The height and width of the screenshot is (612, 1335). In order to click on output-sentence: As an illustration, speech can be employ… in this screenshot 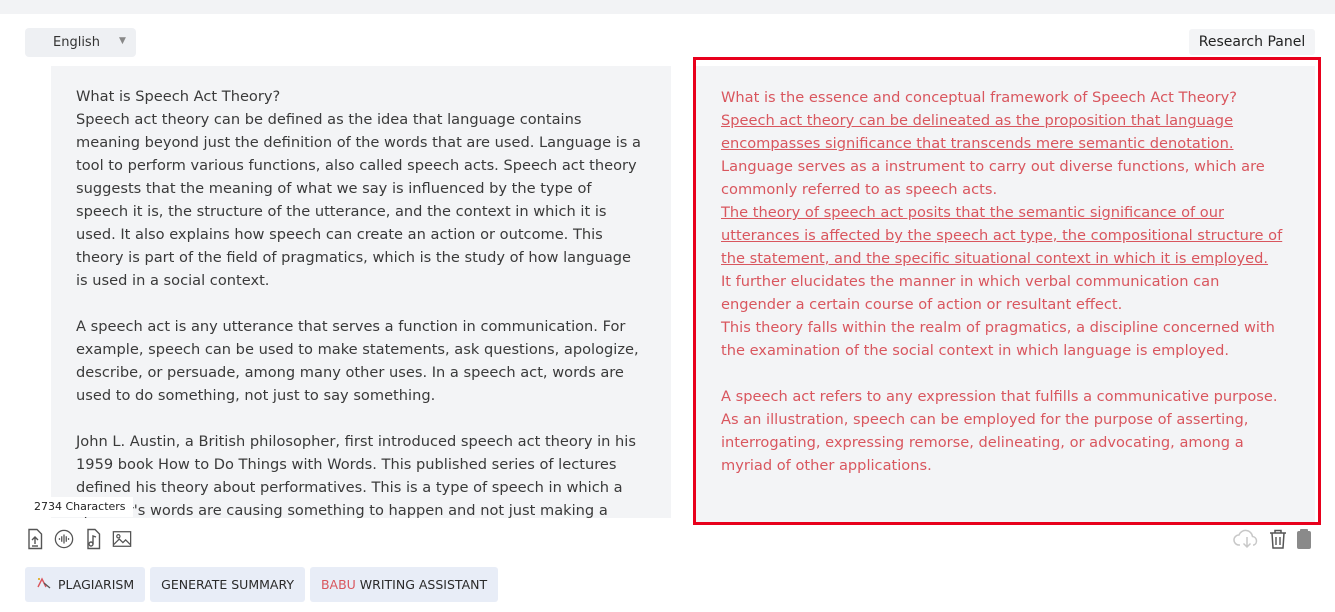, I will do `click(985, 442)`.